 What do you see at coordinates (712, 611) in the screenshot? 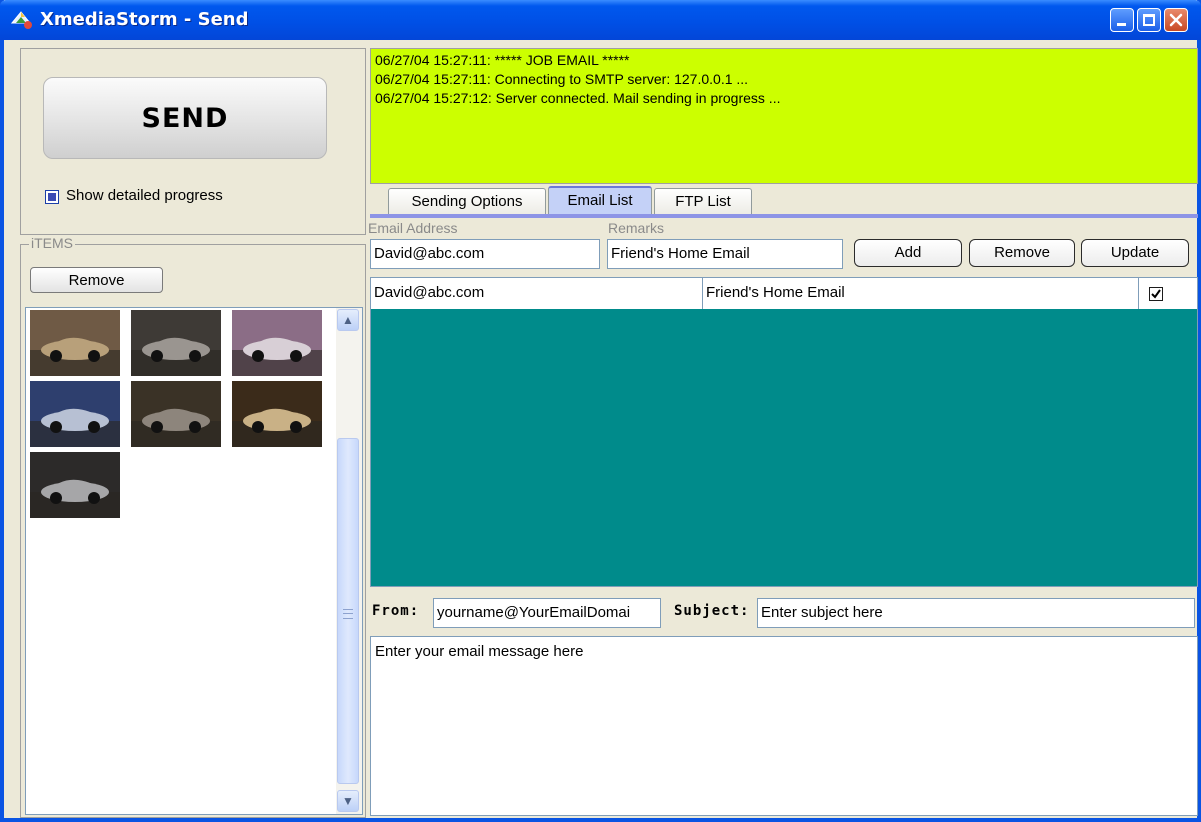
I see `subject-label: Subject:` at bounding box center [712, 611].